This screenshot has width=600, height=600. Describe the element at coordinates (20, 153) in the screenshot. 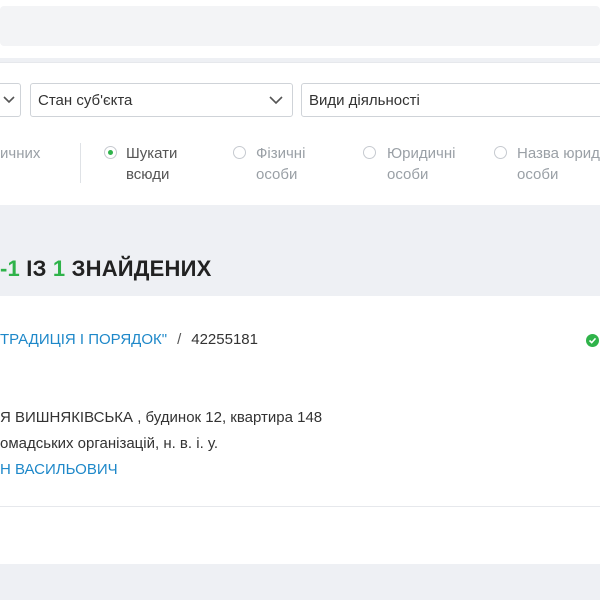

I see `search-option-partial: ичних` at that location.